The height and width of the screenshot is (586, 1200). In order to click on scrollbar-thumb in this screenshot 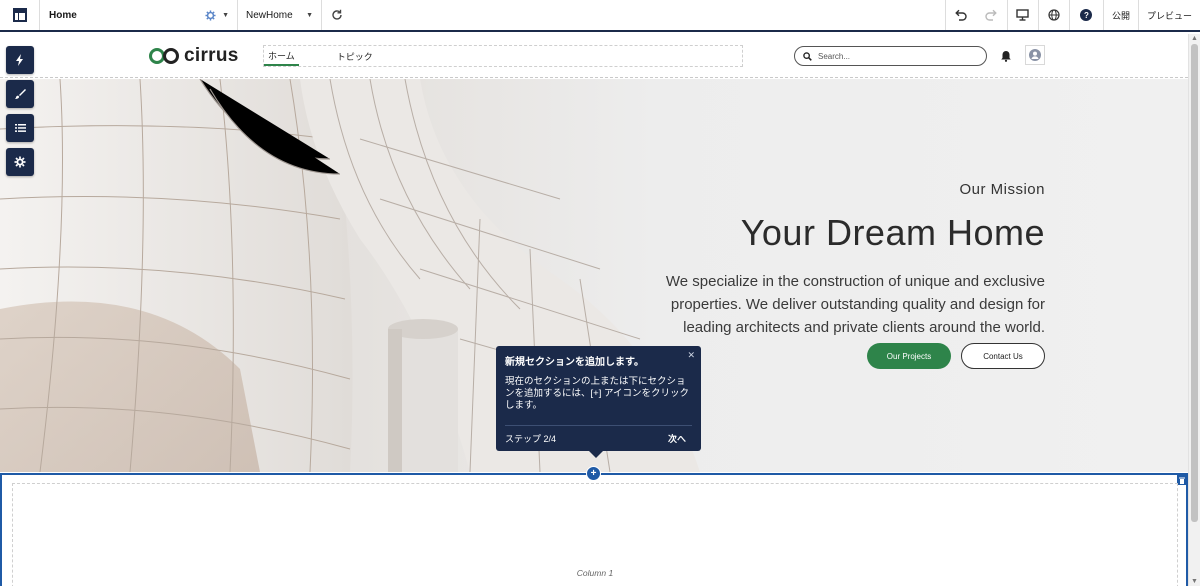, I will do `click(1194, 283)`.